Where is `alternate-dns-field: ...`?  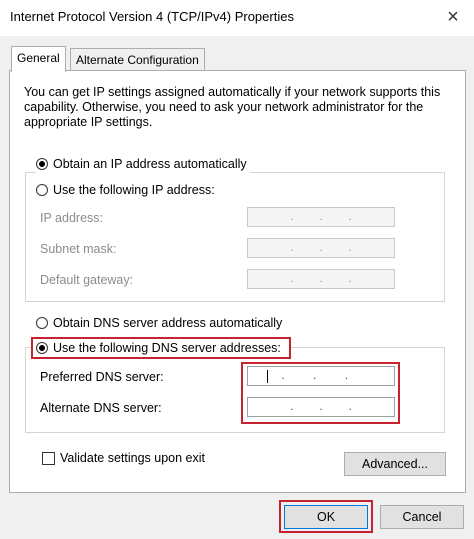 alternate-dns-field: ... is located at coordinates (321, 407).